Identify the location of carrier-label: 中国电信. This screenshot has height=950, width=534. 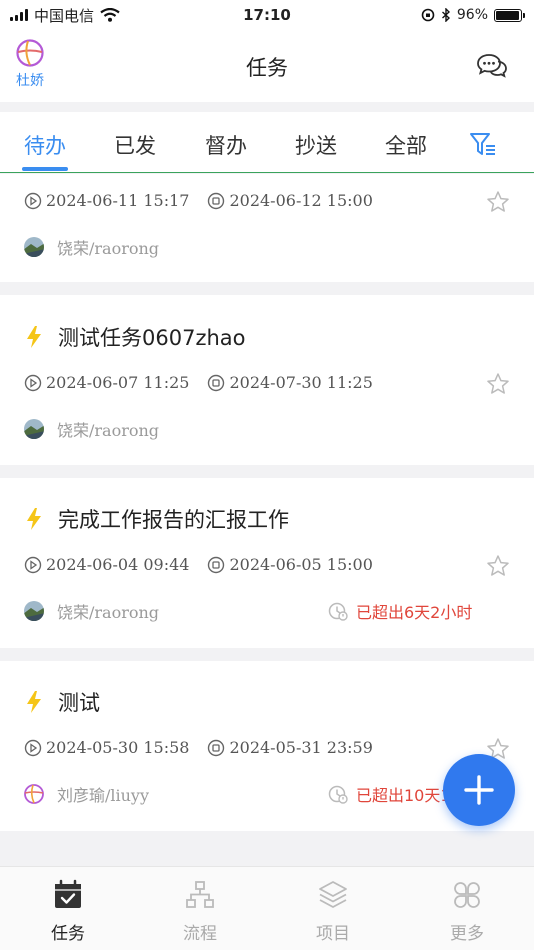
(64, 15).